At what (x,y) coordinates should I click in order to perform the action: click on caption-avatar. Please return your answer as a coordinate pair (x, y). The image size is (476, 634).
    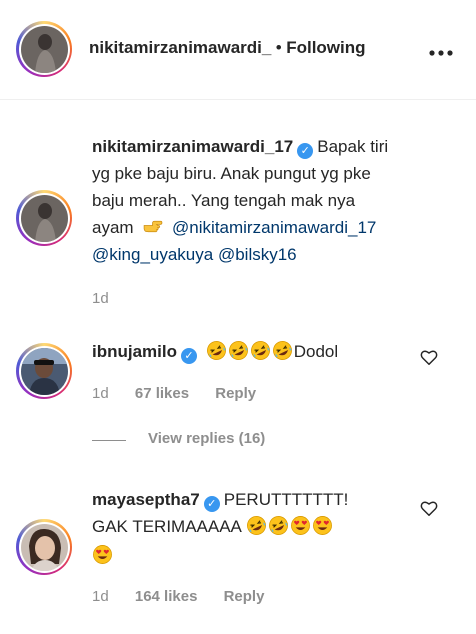
    Looking at the image, I should click on (44, 218).